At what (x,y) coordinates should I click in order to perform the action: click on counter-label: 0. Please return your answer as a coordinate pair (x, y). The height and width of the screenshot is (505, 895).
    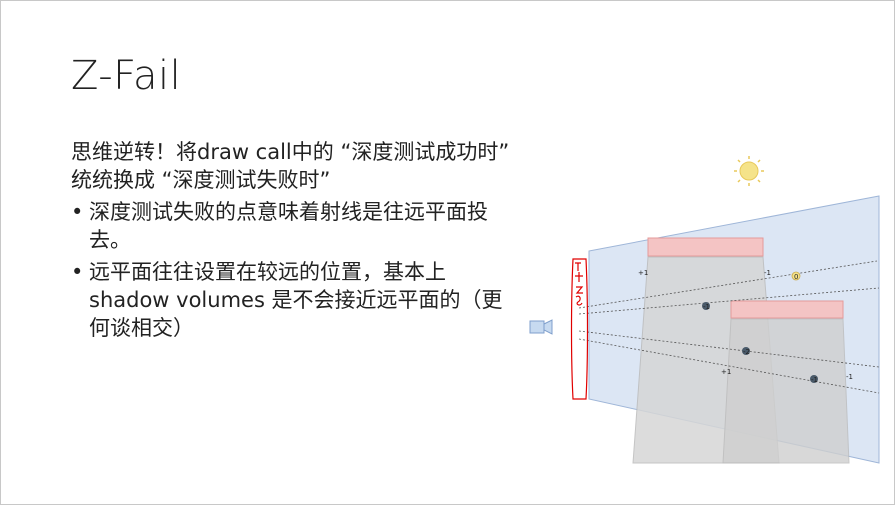
    Looking at the image, I should click on (796, 277).